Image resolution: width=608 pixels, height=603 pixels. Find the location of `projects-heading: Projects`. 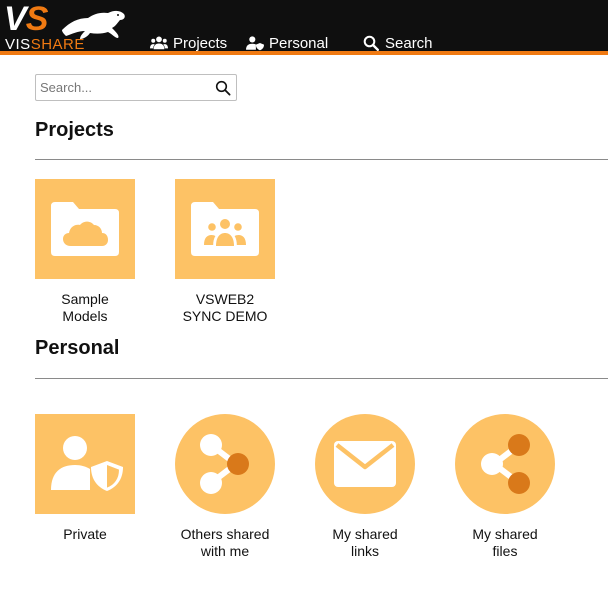

projects-heading: Projects is located at coordinates (74, 130).